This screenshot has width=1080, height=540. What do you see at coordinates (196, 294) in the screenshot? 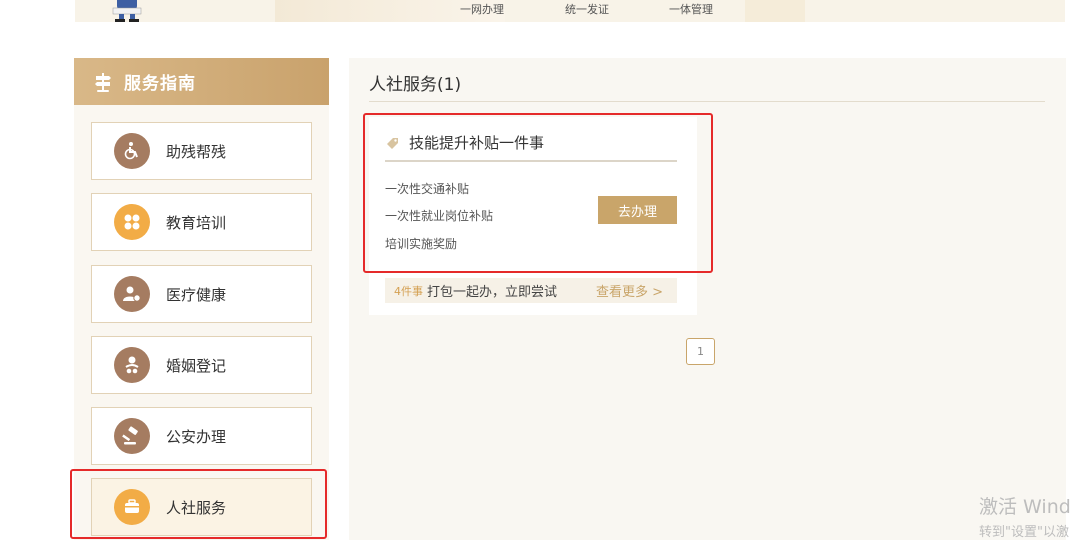
I see `sidebar-item-label: 医疗健康` at bounding box center [196, 294].